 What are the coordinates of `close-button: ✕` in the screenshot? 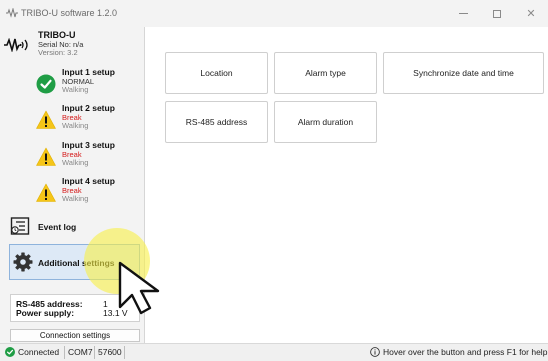 It's located at (531, 13).